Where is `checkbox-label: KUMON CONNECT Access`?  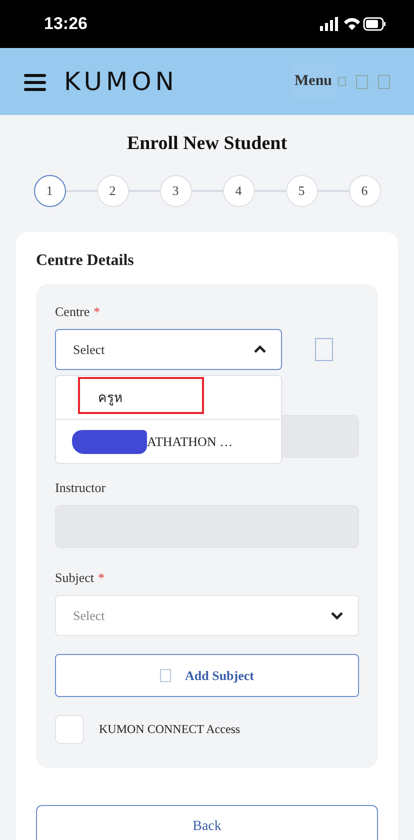
checkbox-label: KUMON CONNECT Access is located at coordinates (169, 729).